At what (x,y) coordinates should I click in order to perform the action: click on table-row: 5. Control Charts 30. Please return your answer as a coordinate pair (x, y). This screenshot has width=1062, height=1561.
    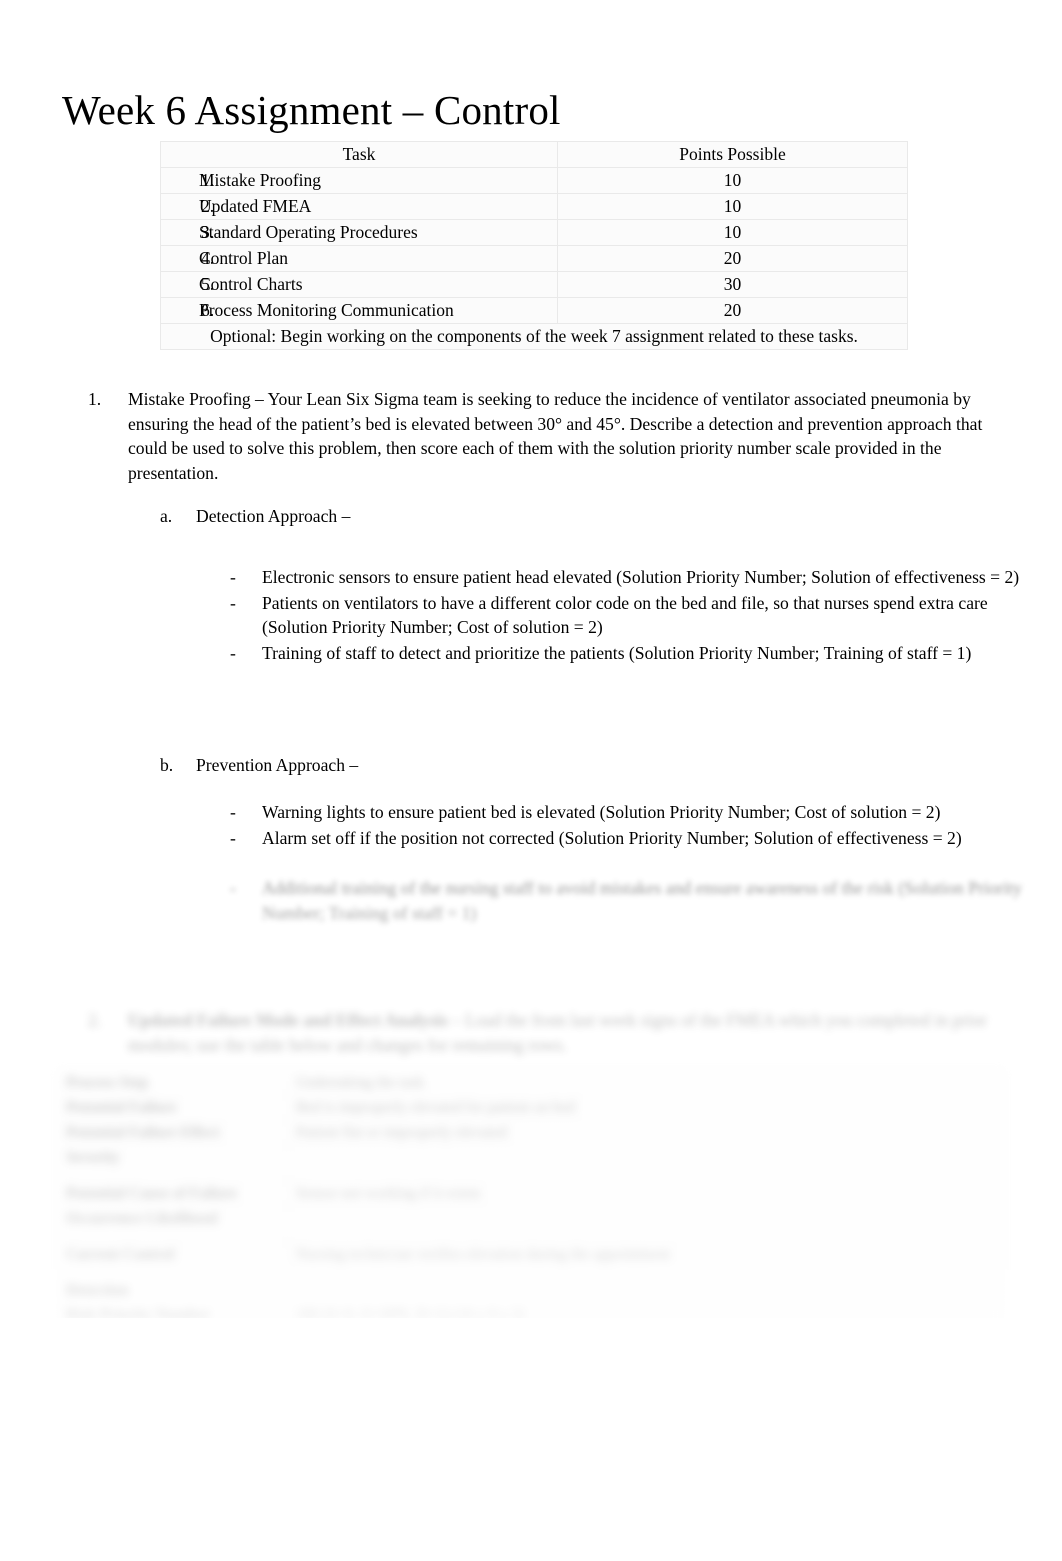
    Looking at the image, I should click on (534, 284).